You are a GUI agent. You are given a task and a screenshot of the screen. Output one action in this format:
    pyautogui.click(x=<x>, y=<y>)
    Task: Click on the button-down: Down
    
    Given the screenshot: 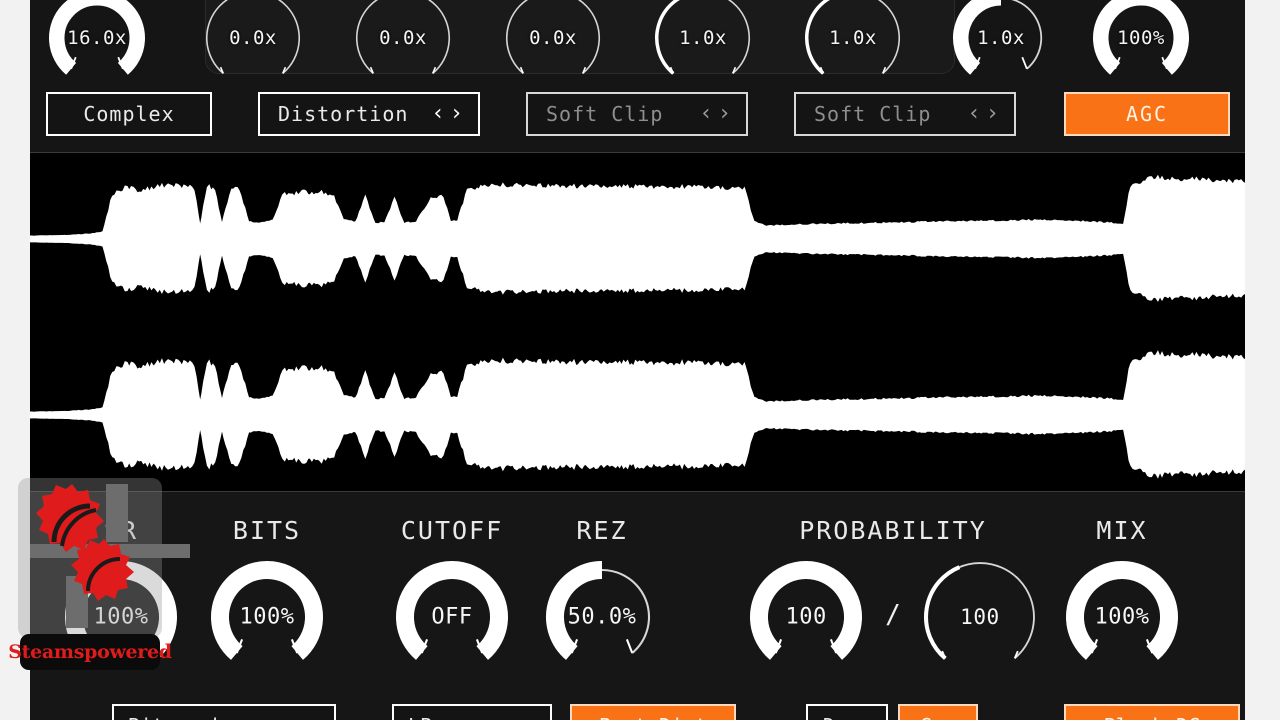 What is the action you would take?
    pyautogui.click(x=847, y=712)
    